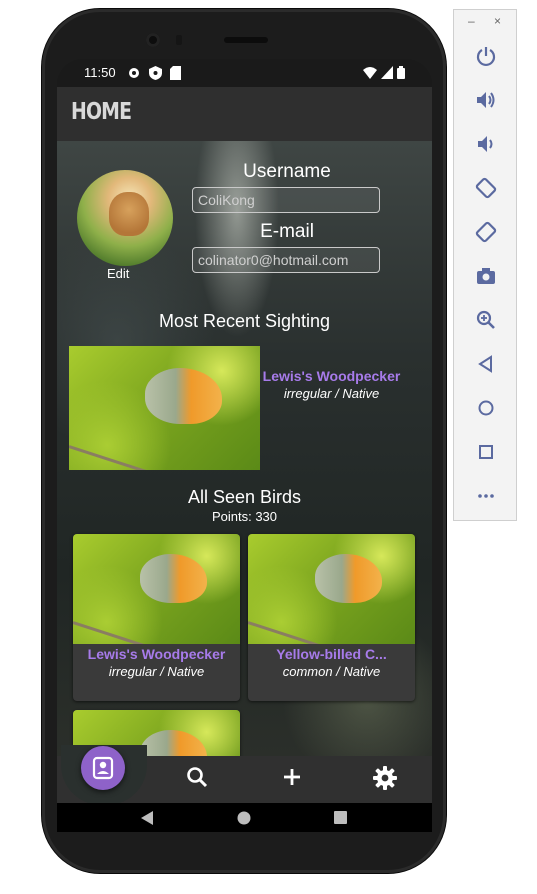 The height and width of the screenshot is (894, 537). I want to click on username-label: Username, so click(287, 171).